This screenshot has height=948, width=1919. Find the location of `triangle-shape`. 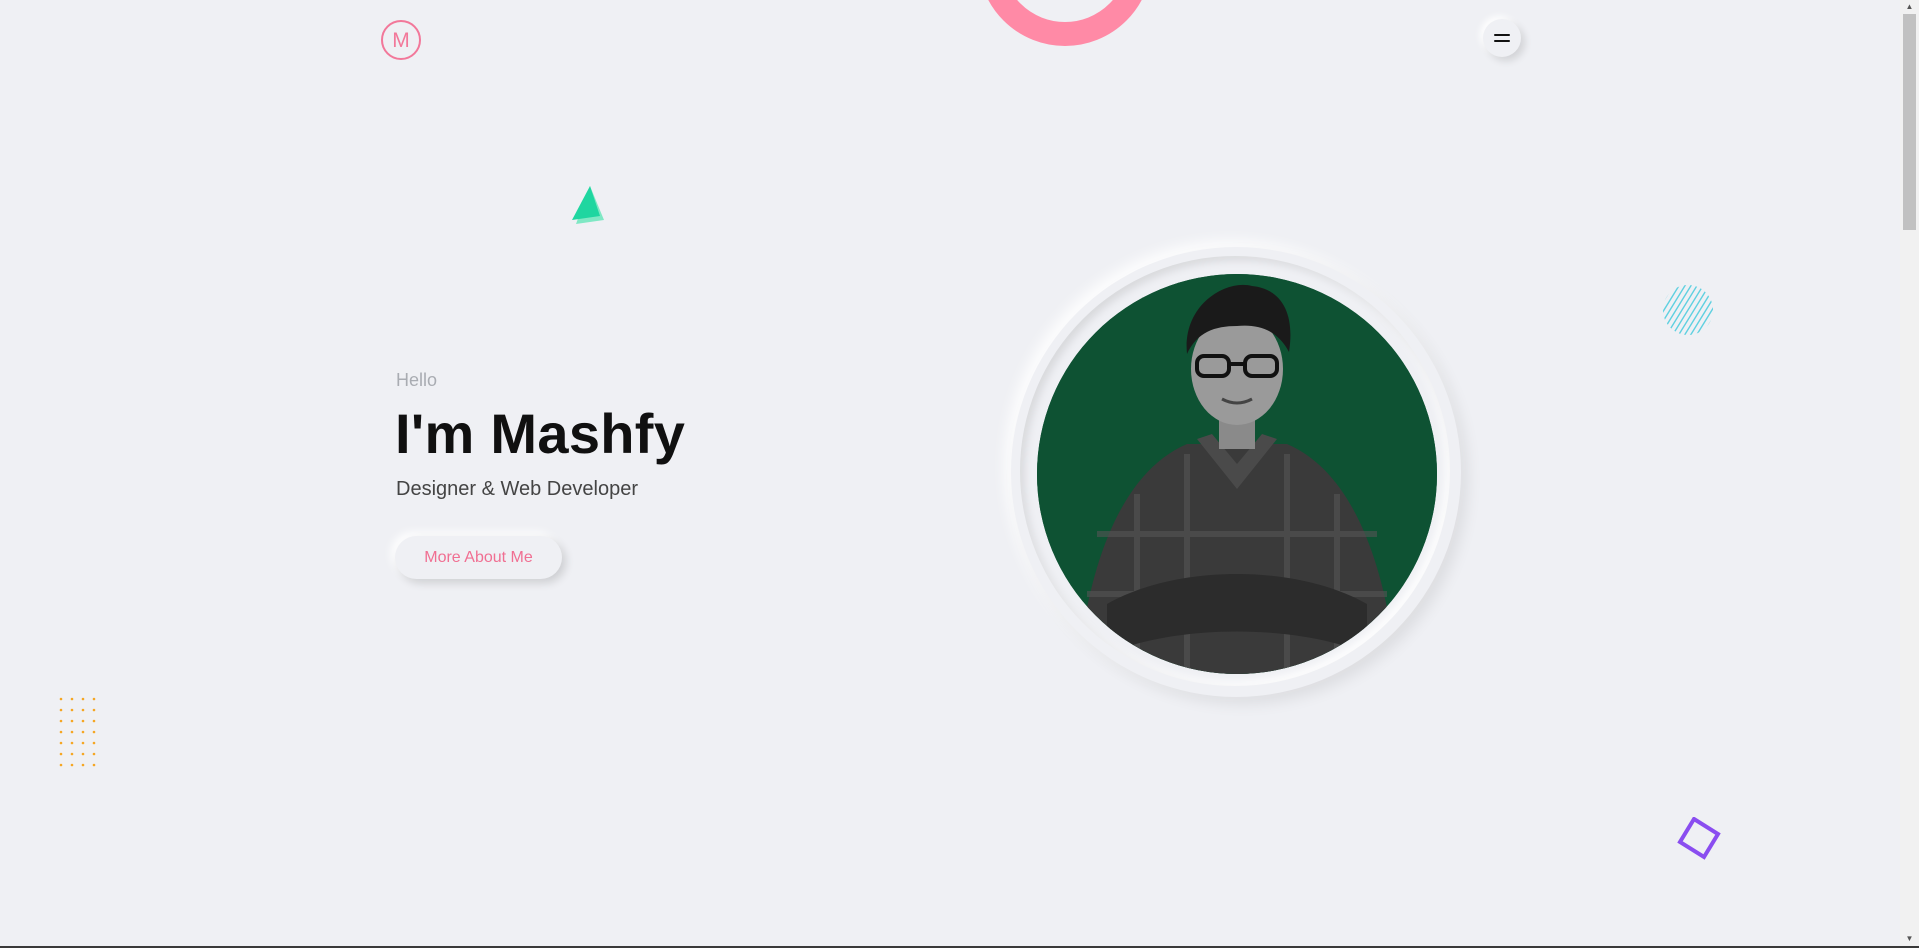

triangle-shape is located at coordinates (588, 205).